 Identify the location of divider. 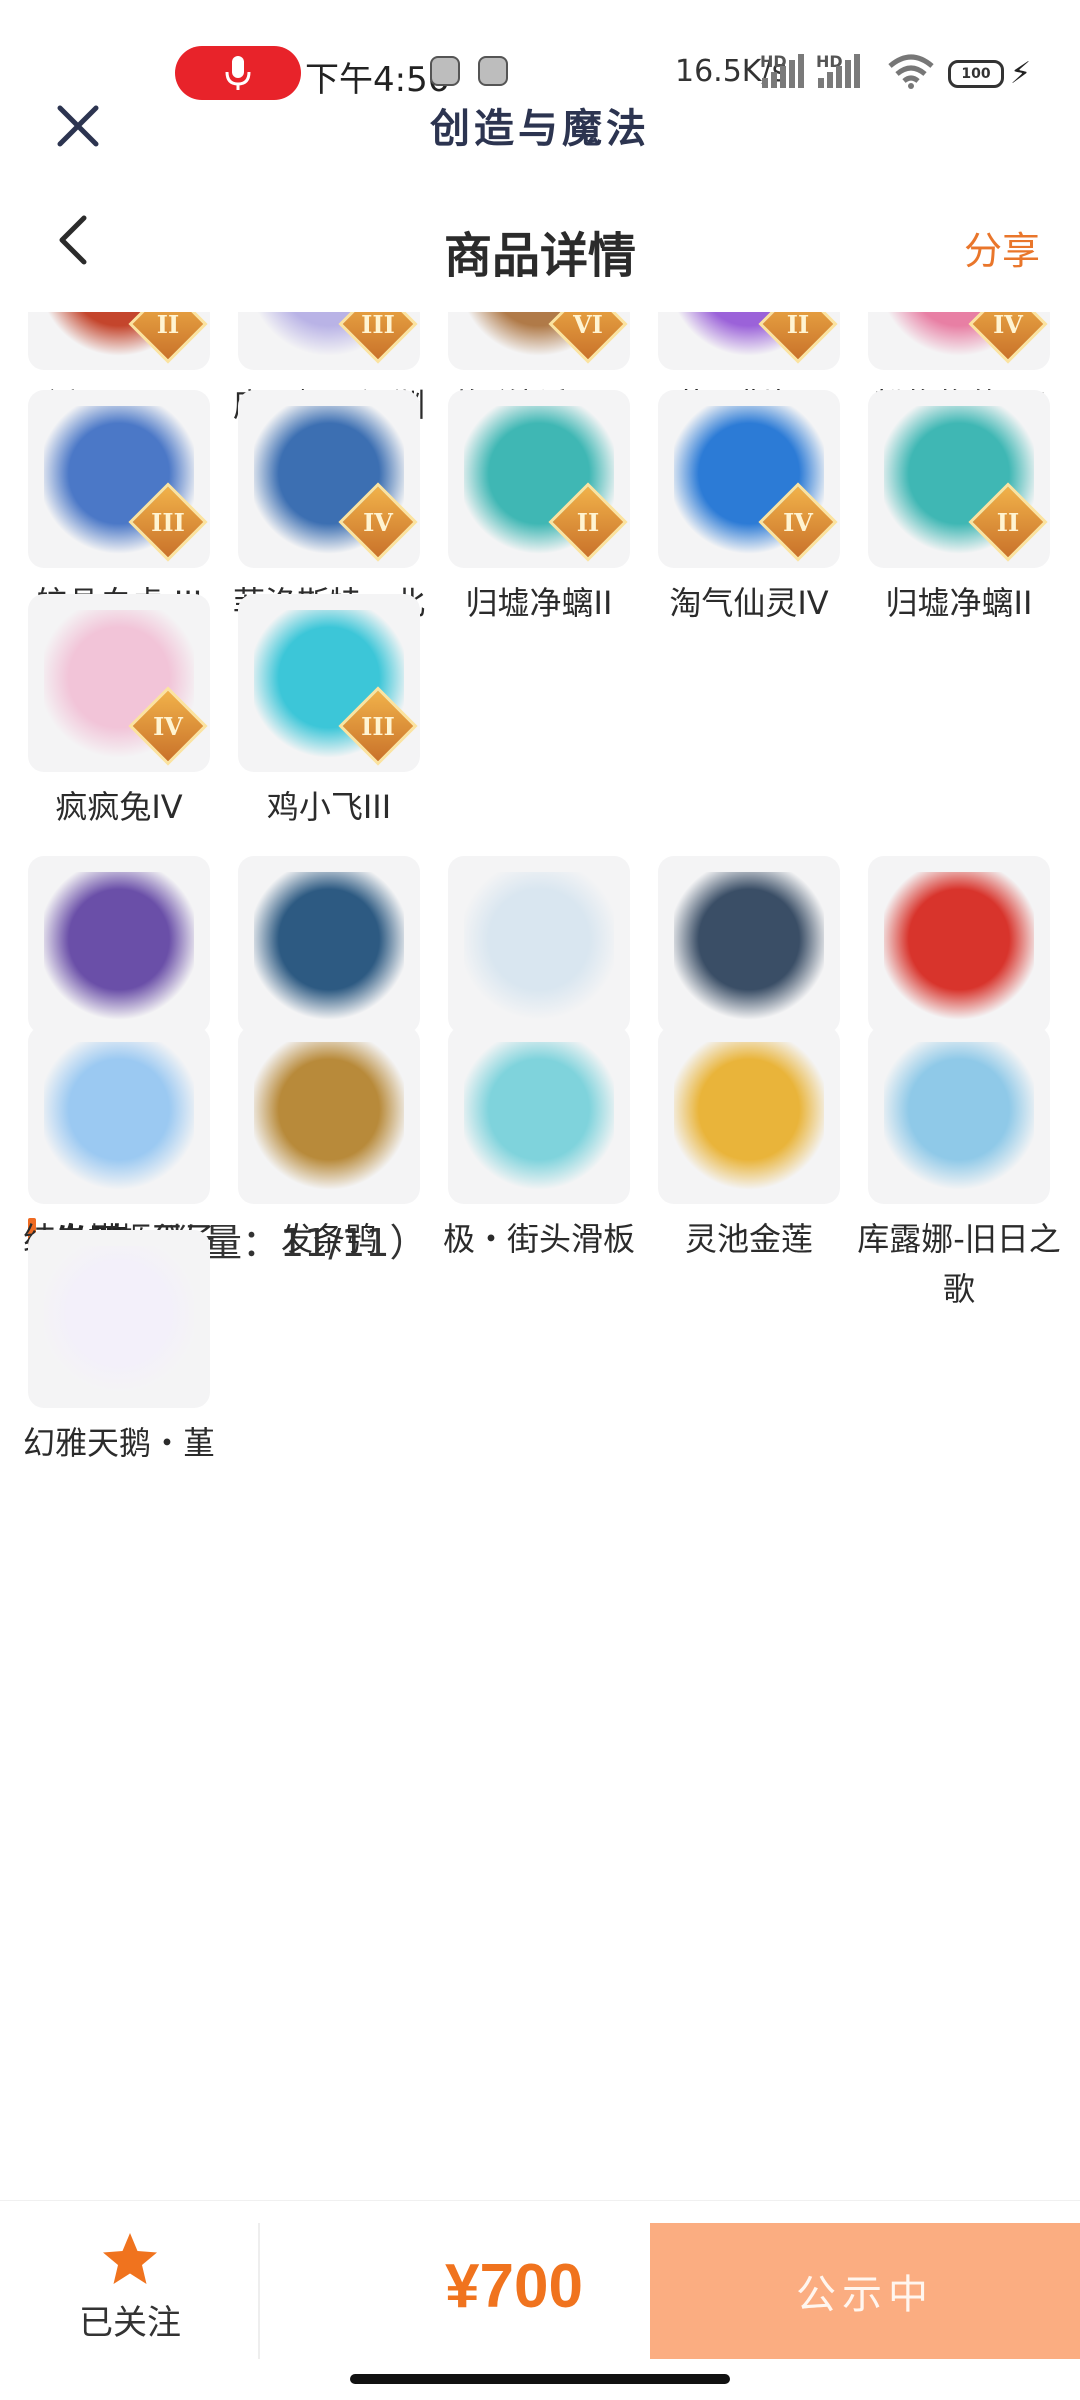
(259, 2291).